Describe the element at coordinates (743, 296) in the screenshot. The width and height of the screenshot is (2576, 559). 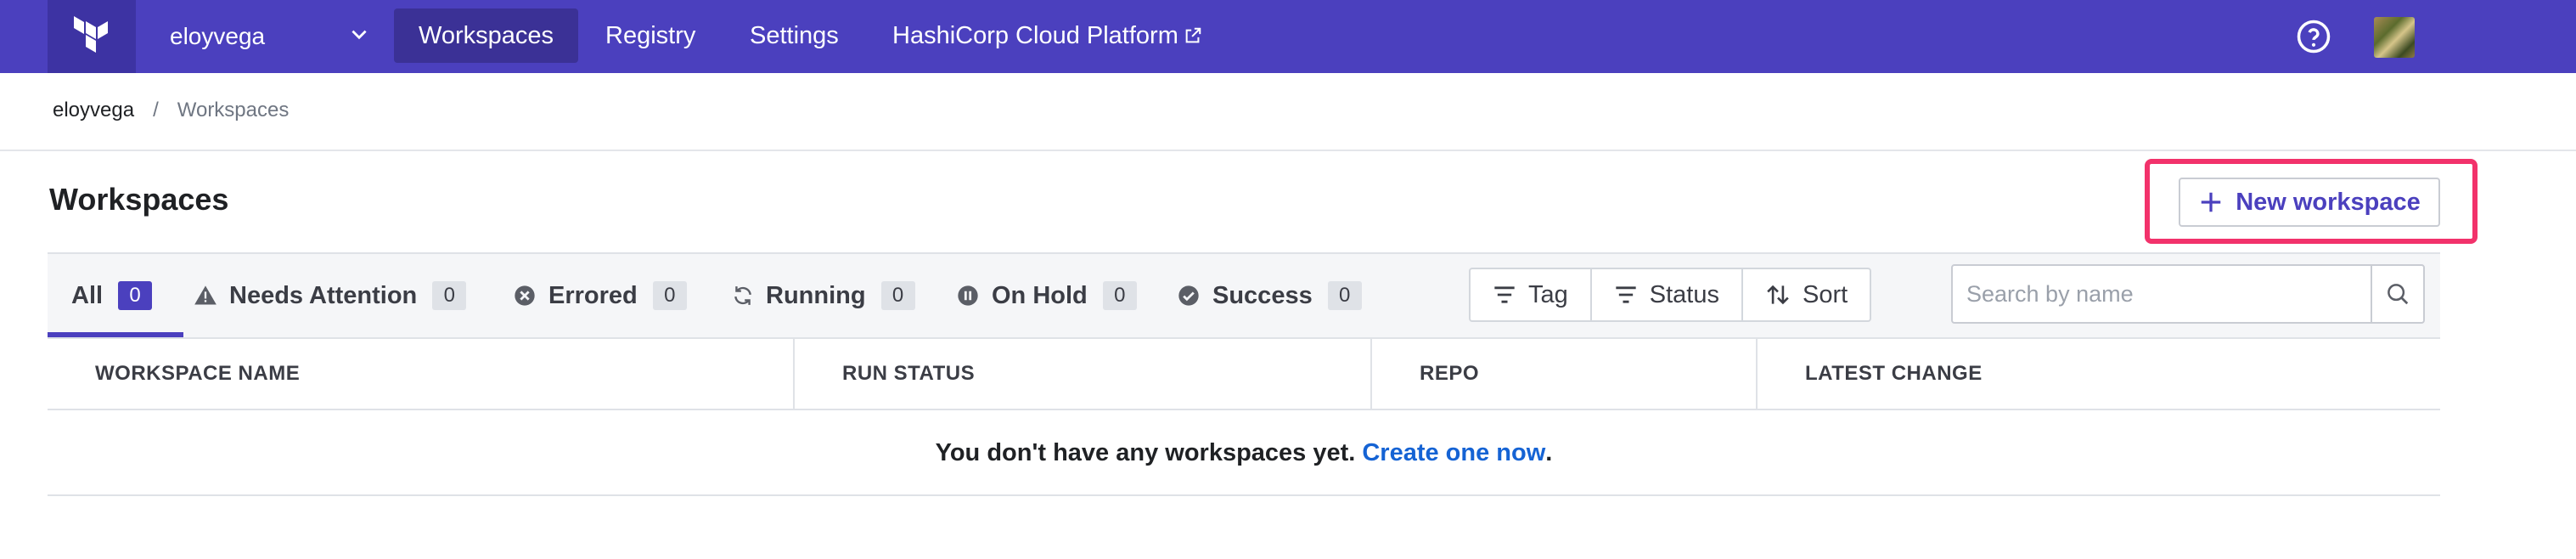
I see `refresh-icon` at that location.